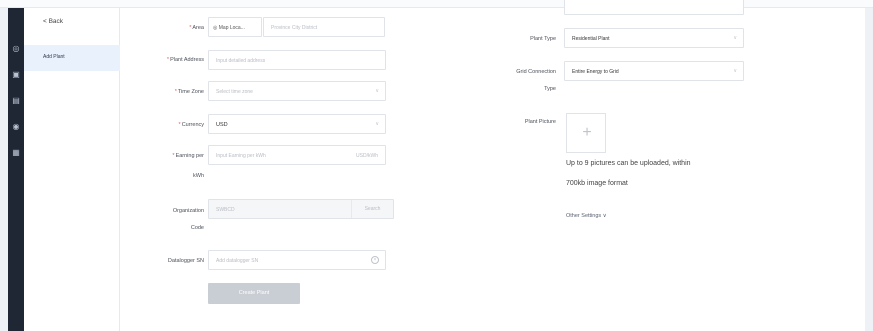 Image resolution: width=873 pixels, height=331 pixels. I want to click on grid-connection-label-2: Type, so click(550, 89).